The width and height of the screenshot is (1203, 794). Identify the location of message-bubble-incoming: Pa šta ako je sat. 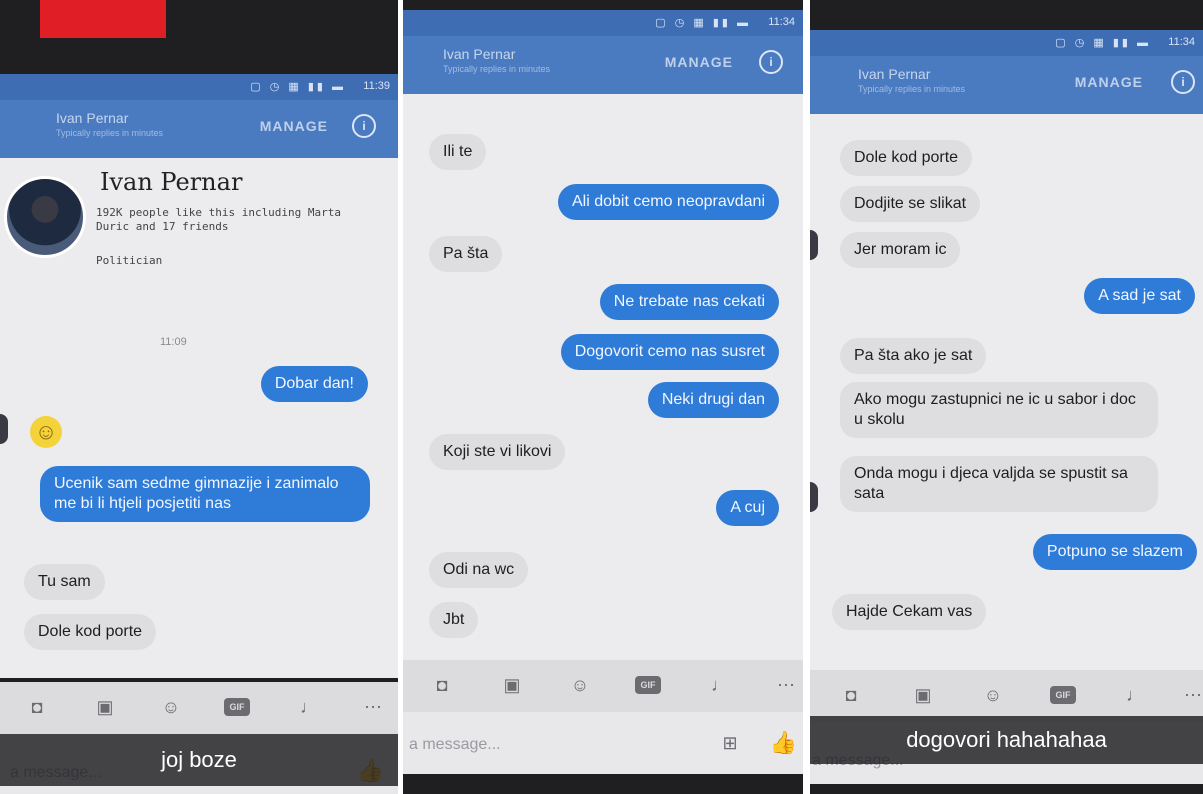
(913, 356).